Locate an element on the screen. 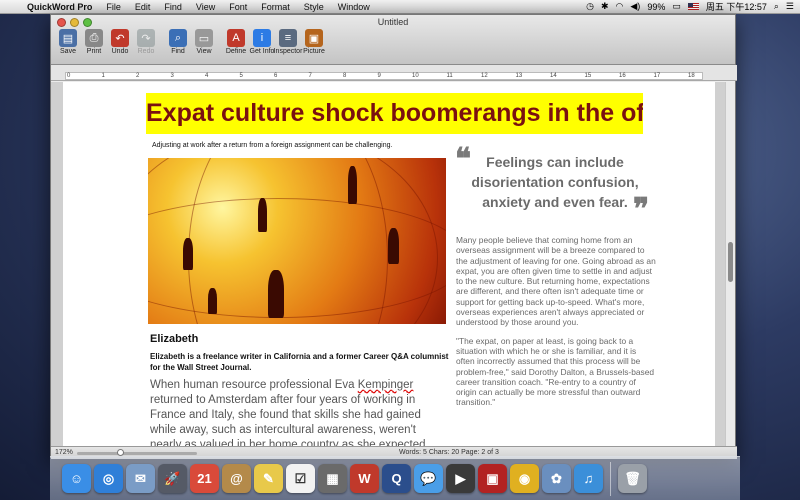  find-button: ⌕ Find is located at coordinates (178, 42).